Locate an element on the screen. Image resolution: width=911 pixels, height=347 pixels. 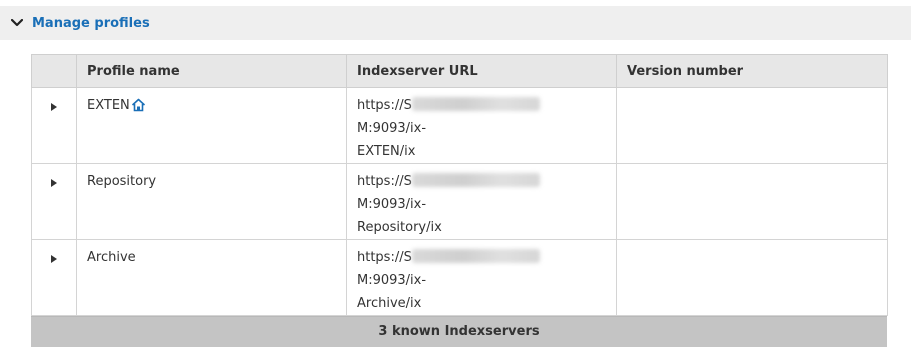
profile-name: Repository is located at coordinates (122, 181).